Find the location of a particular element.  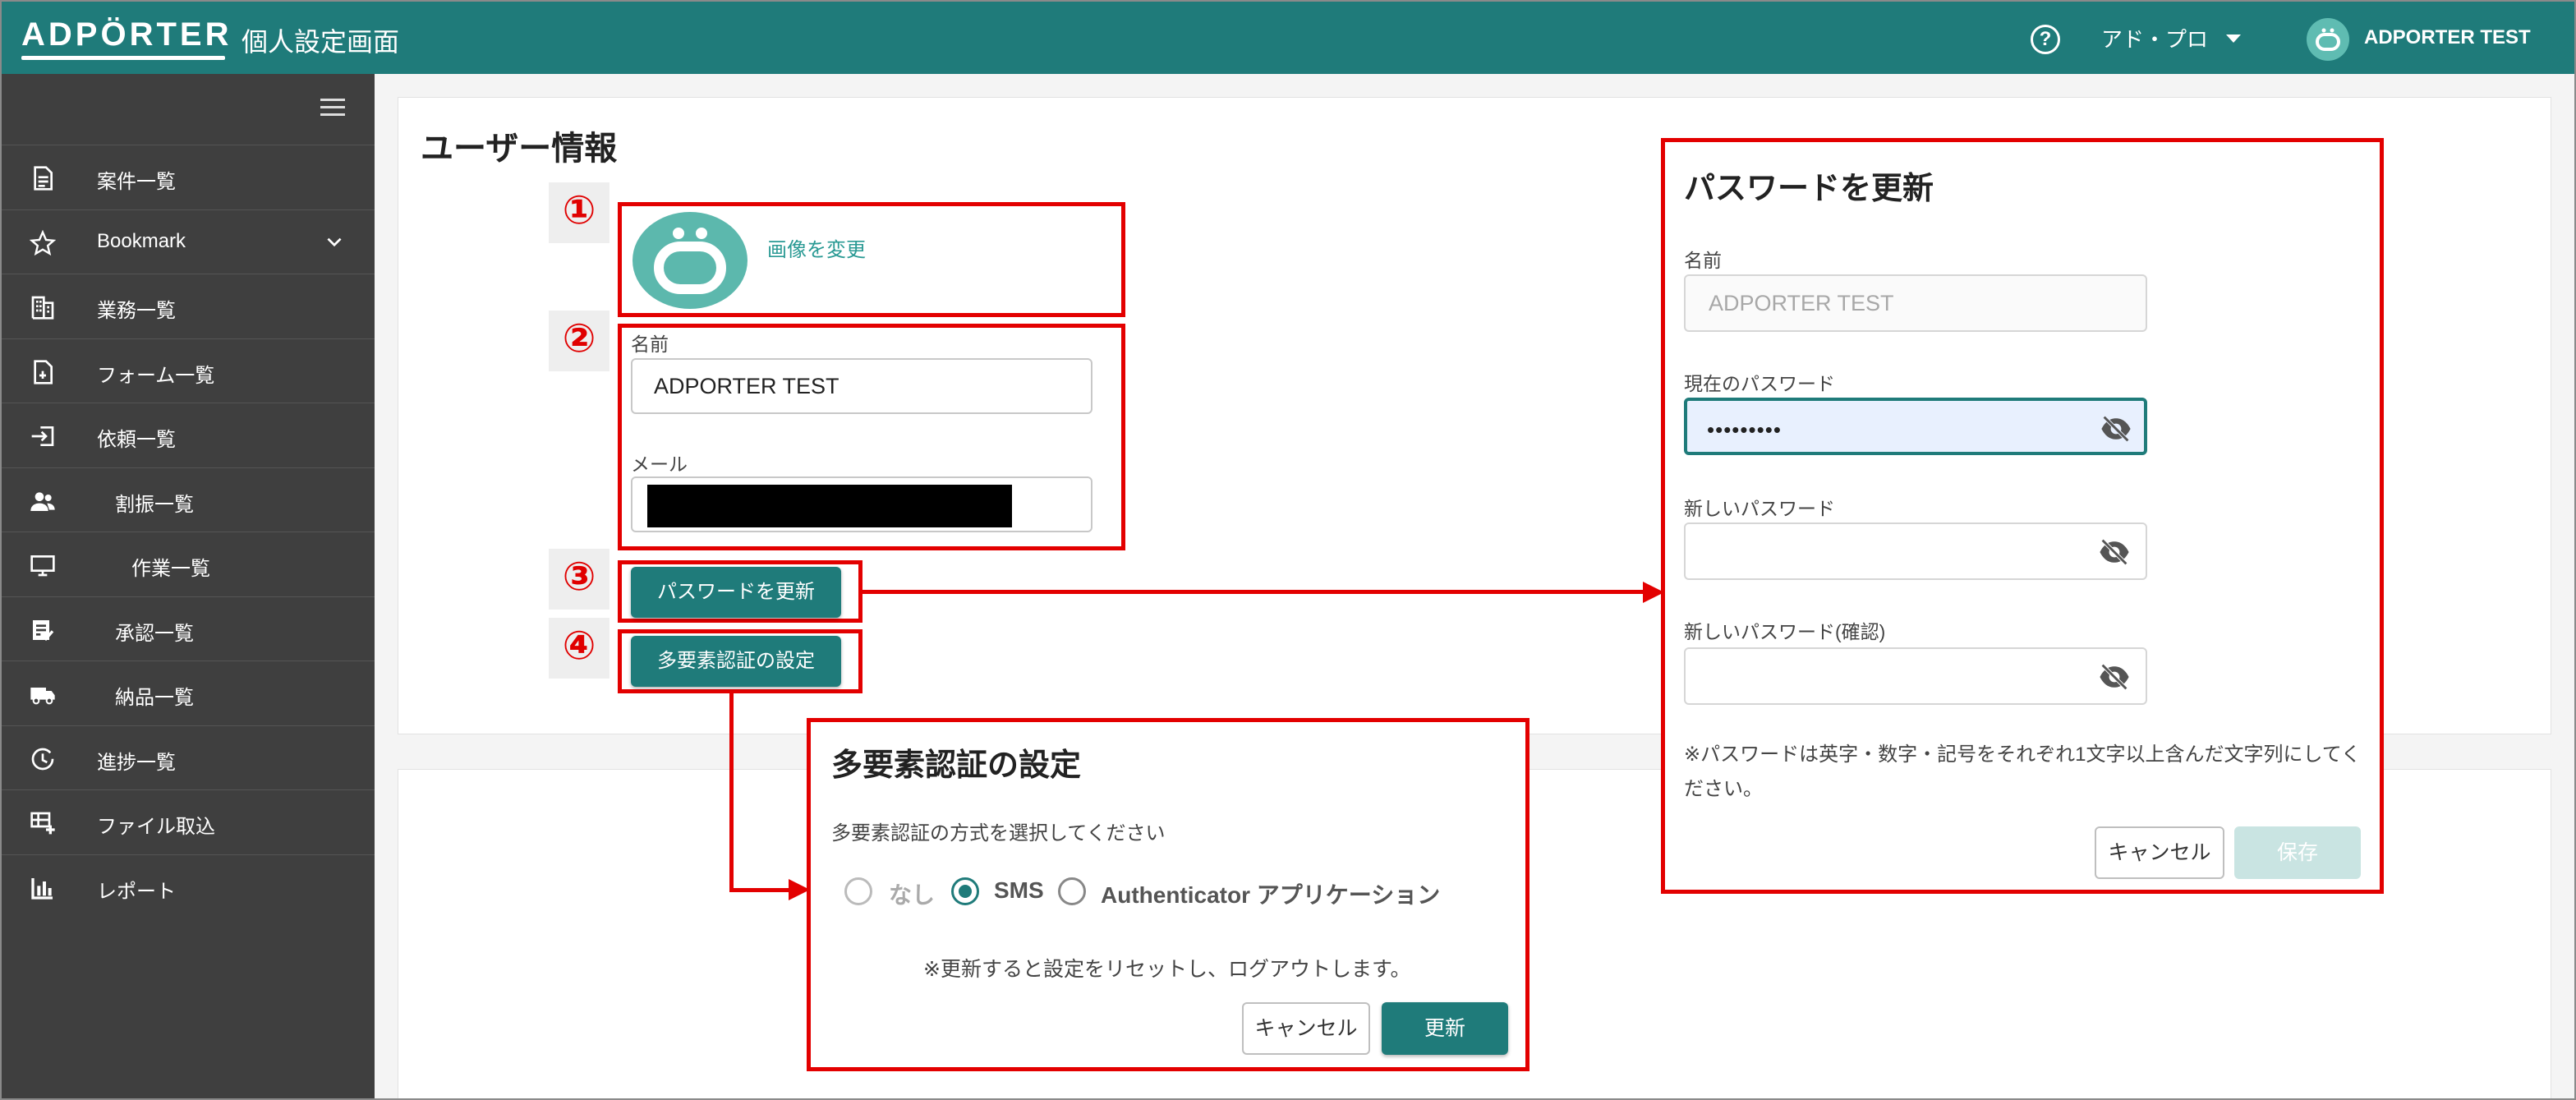

mfa-description: 多要素認証の方式を選択してください is located at coordinates (999, 833).